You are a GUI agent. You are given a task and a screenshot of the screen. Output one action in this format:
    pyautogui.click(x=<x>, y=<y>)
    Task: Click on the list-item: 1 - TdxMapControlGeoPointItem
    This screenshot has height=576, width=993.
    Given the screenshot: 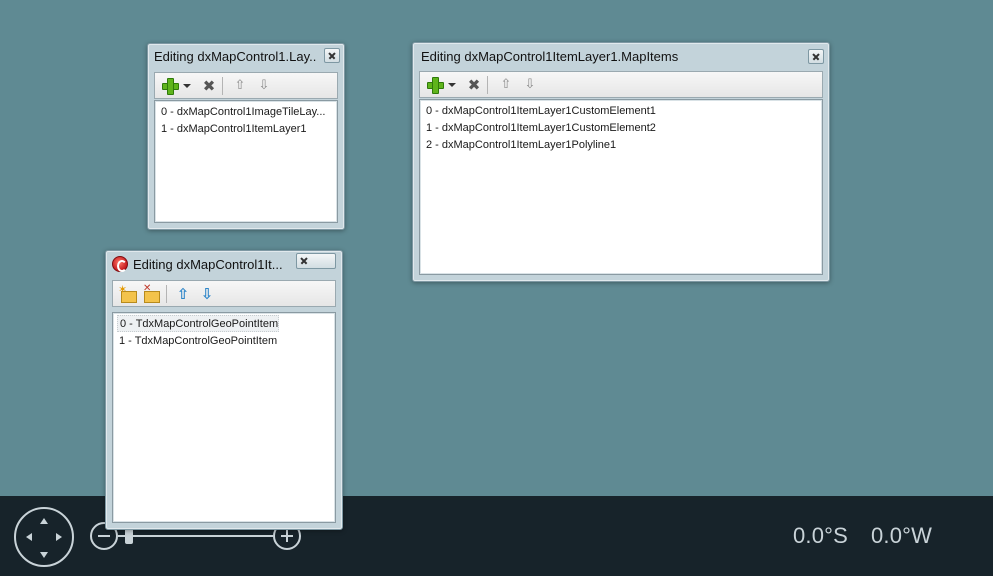 What is the action you would take?
    pyautogui.click(x=225, y=341)
    